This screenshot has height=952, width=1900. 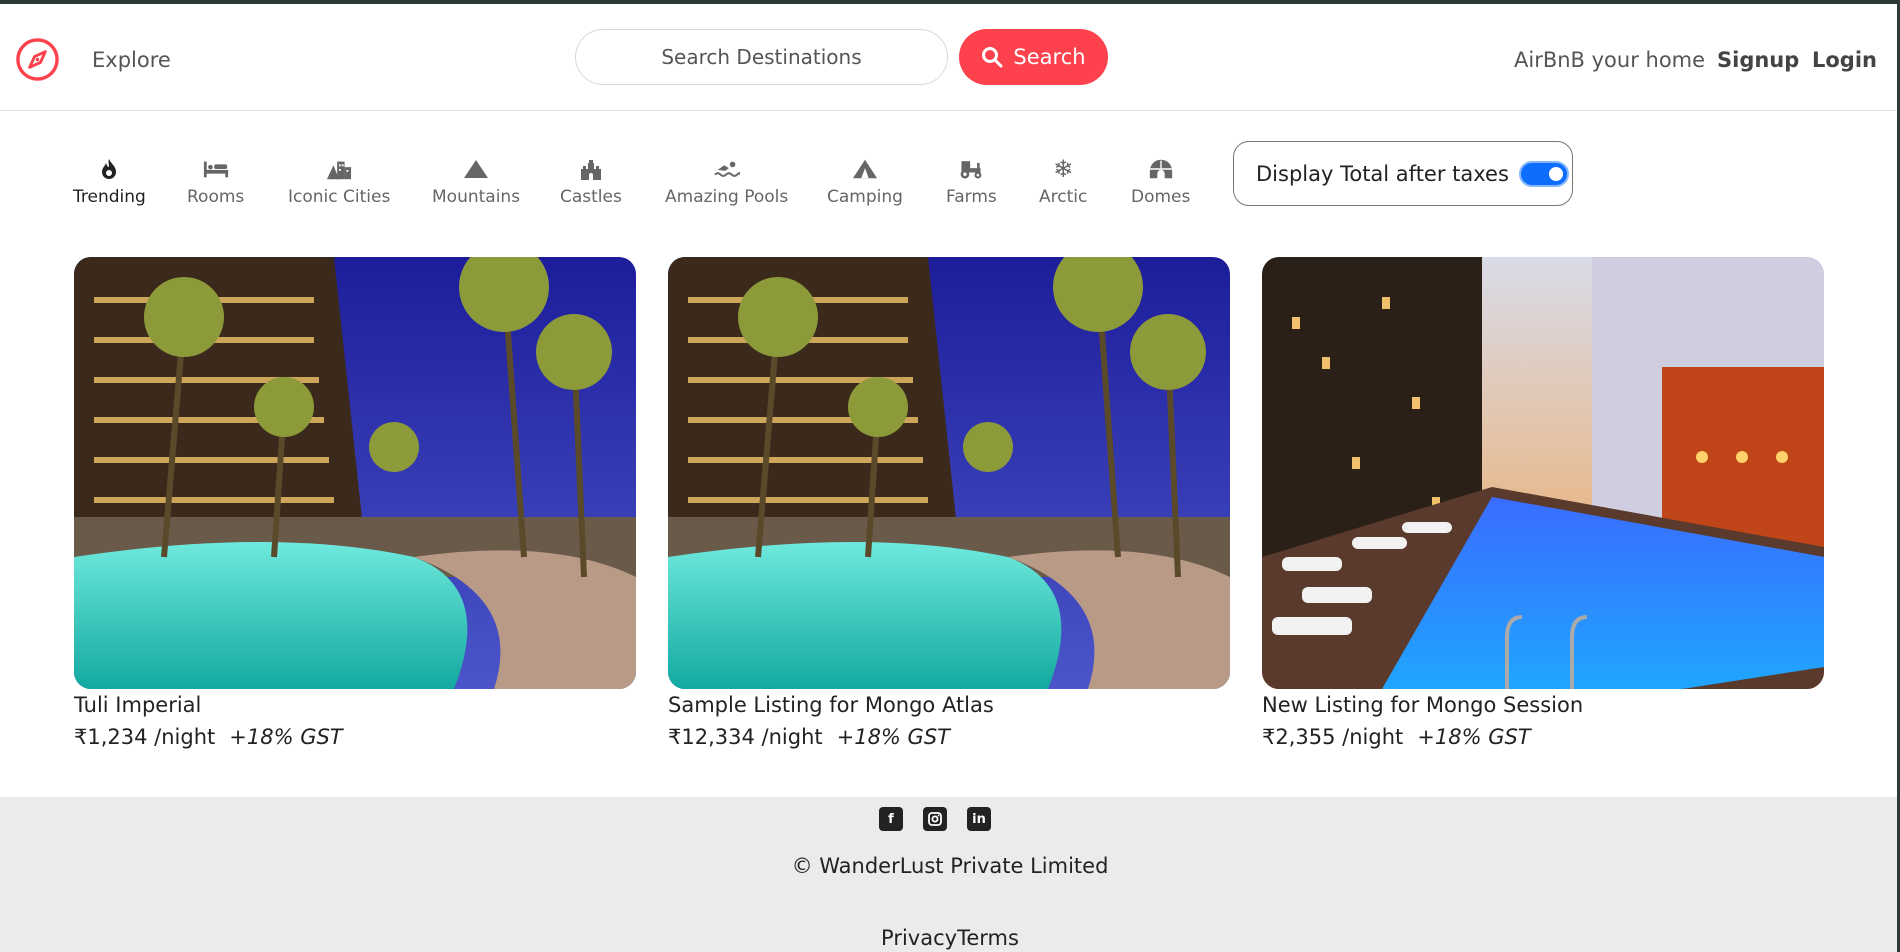 I want to click on filter-arctic: ❄ Arctic, so click(x=1063, y=181).